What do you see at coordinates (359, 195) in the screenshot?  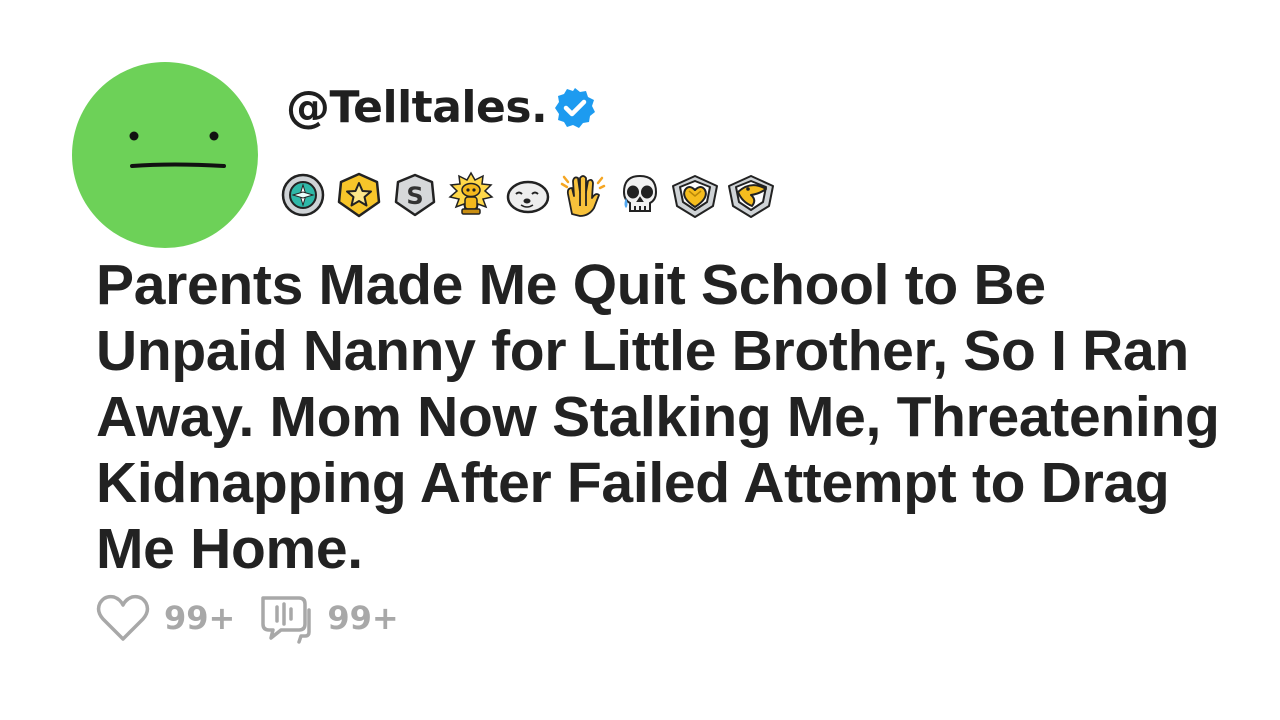 I see `gold-star-badge-icon` at bounding box center [359, 195].